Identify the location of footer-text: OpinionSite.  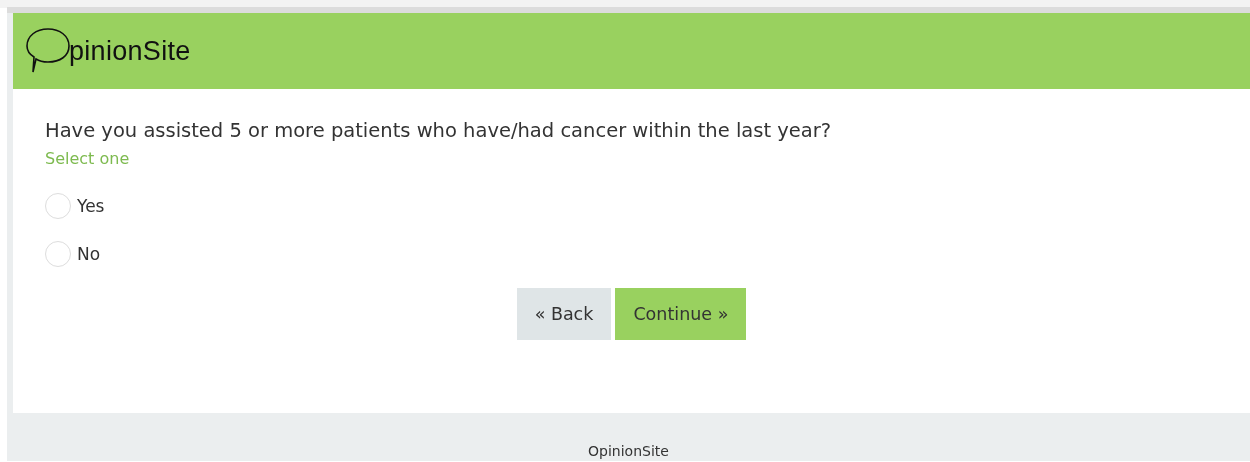
(628, 451).